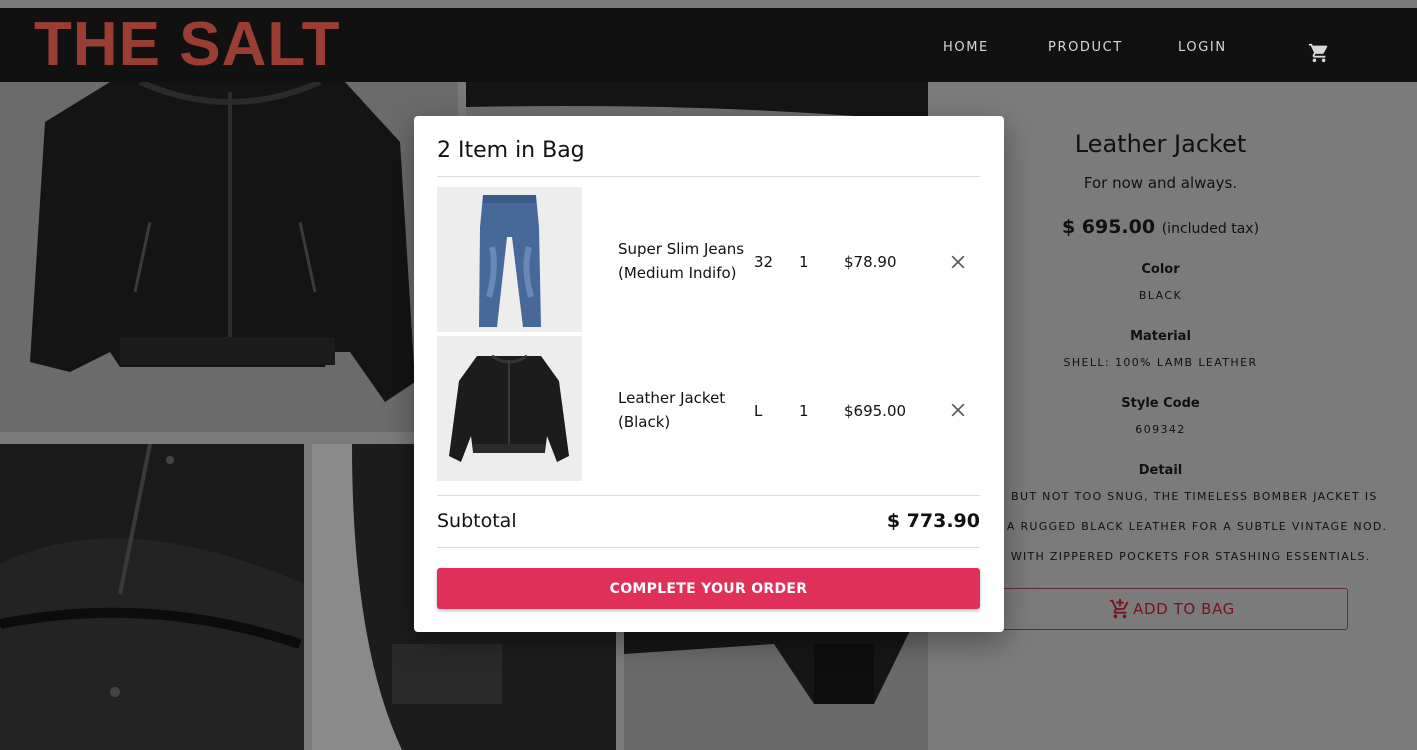 The image size is (1417, 750). Describe the element at coordinates (1319, 53) in the screenshot. I see `cart-icon` at that location.